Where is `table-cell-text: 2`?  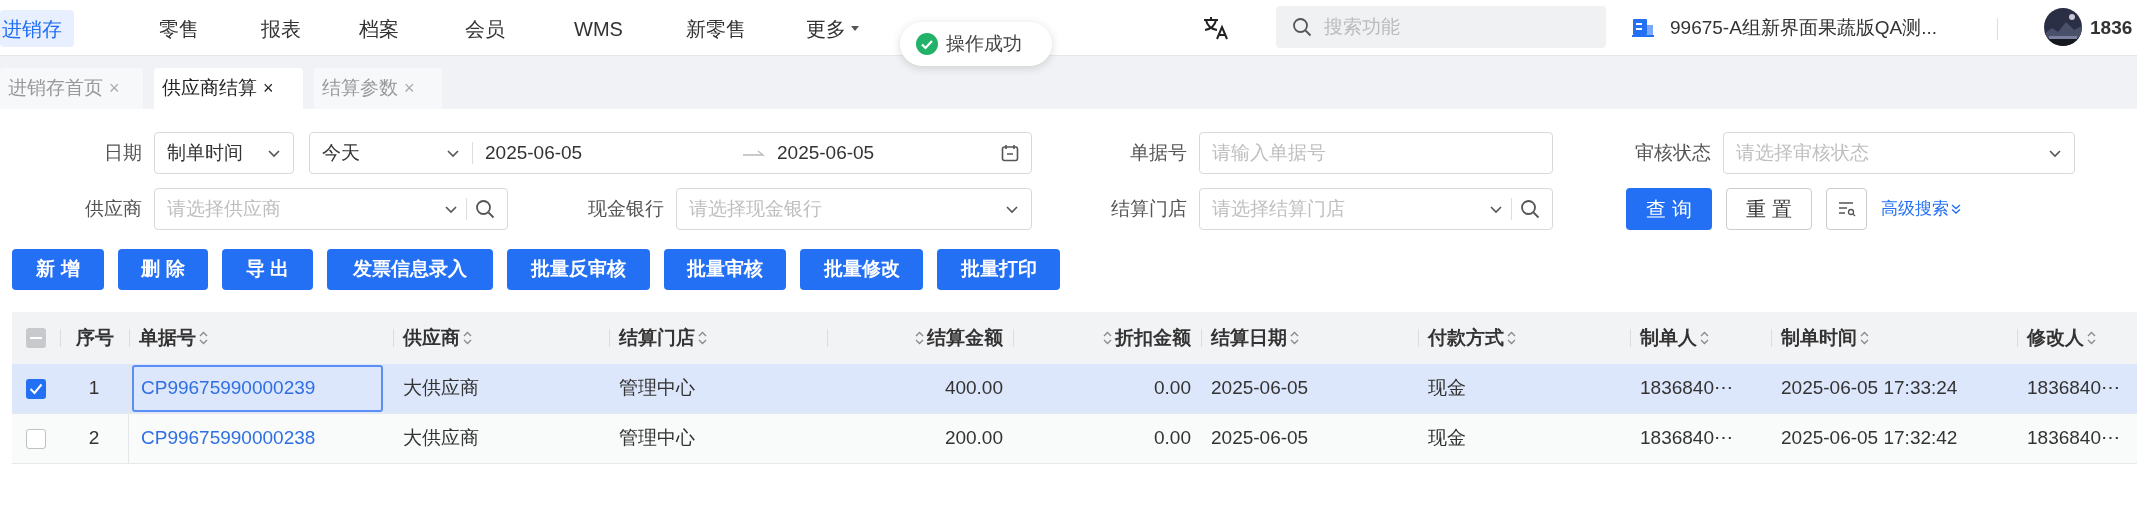 table-cell-text: 2 is located at coordinates (94, 438).